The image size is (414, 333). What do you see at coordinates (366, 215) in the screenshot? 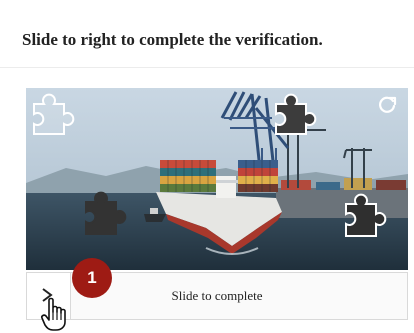
I see `puzzle-piece-target-icon` at bounding box center [366, 215].